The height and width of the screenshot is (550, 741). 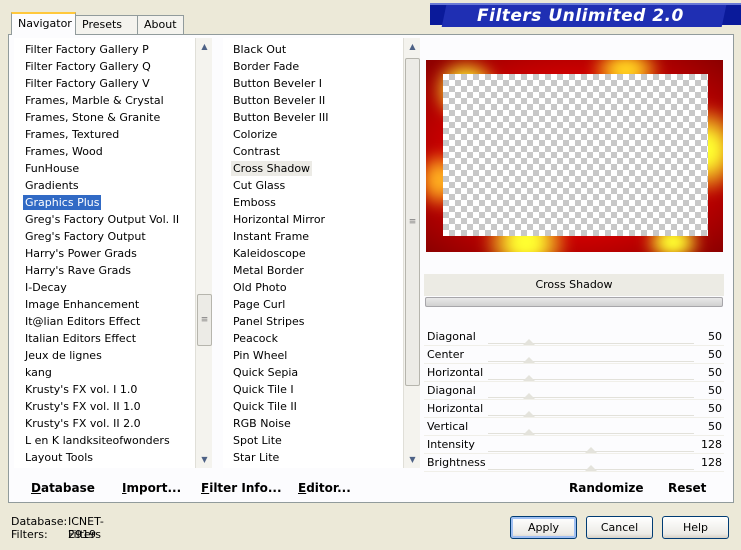 What do you see at coordinates (104, 457) in the screenshot?
I see `list-item: Layout Tools` at bounding box center [104, 457].